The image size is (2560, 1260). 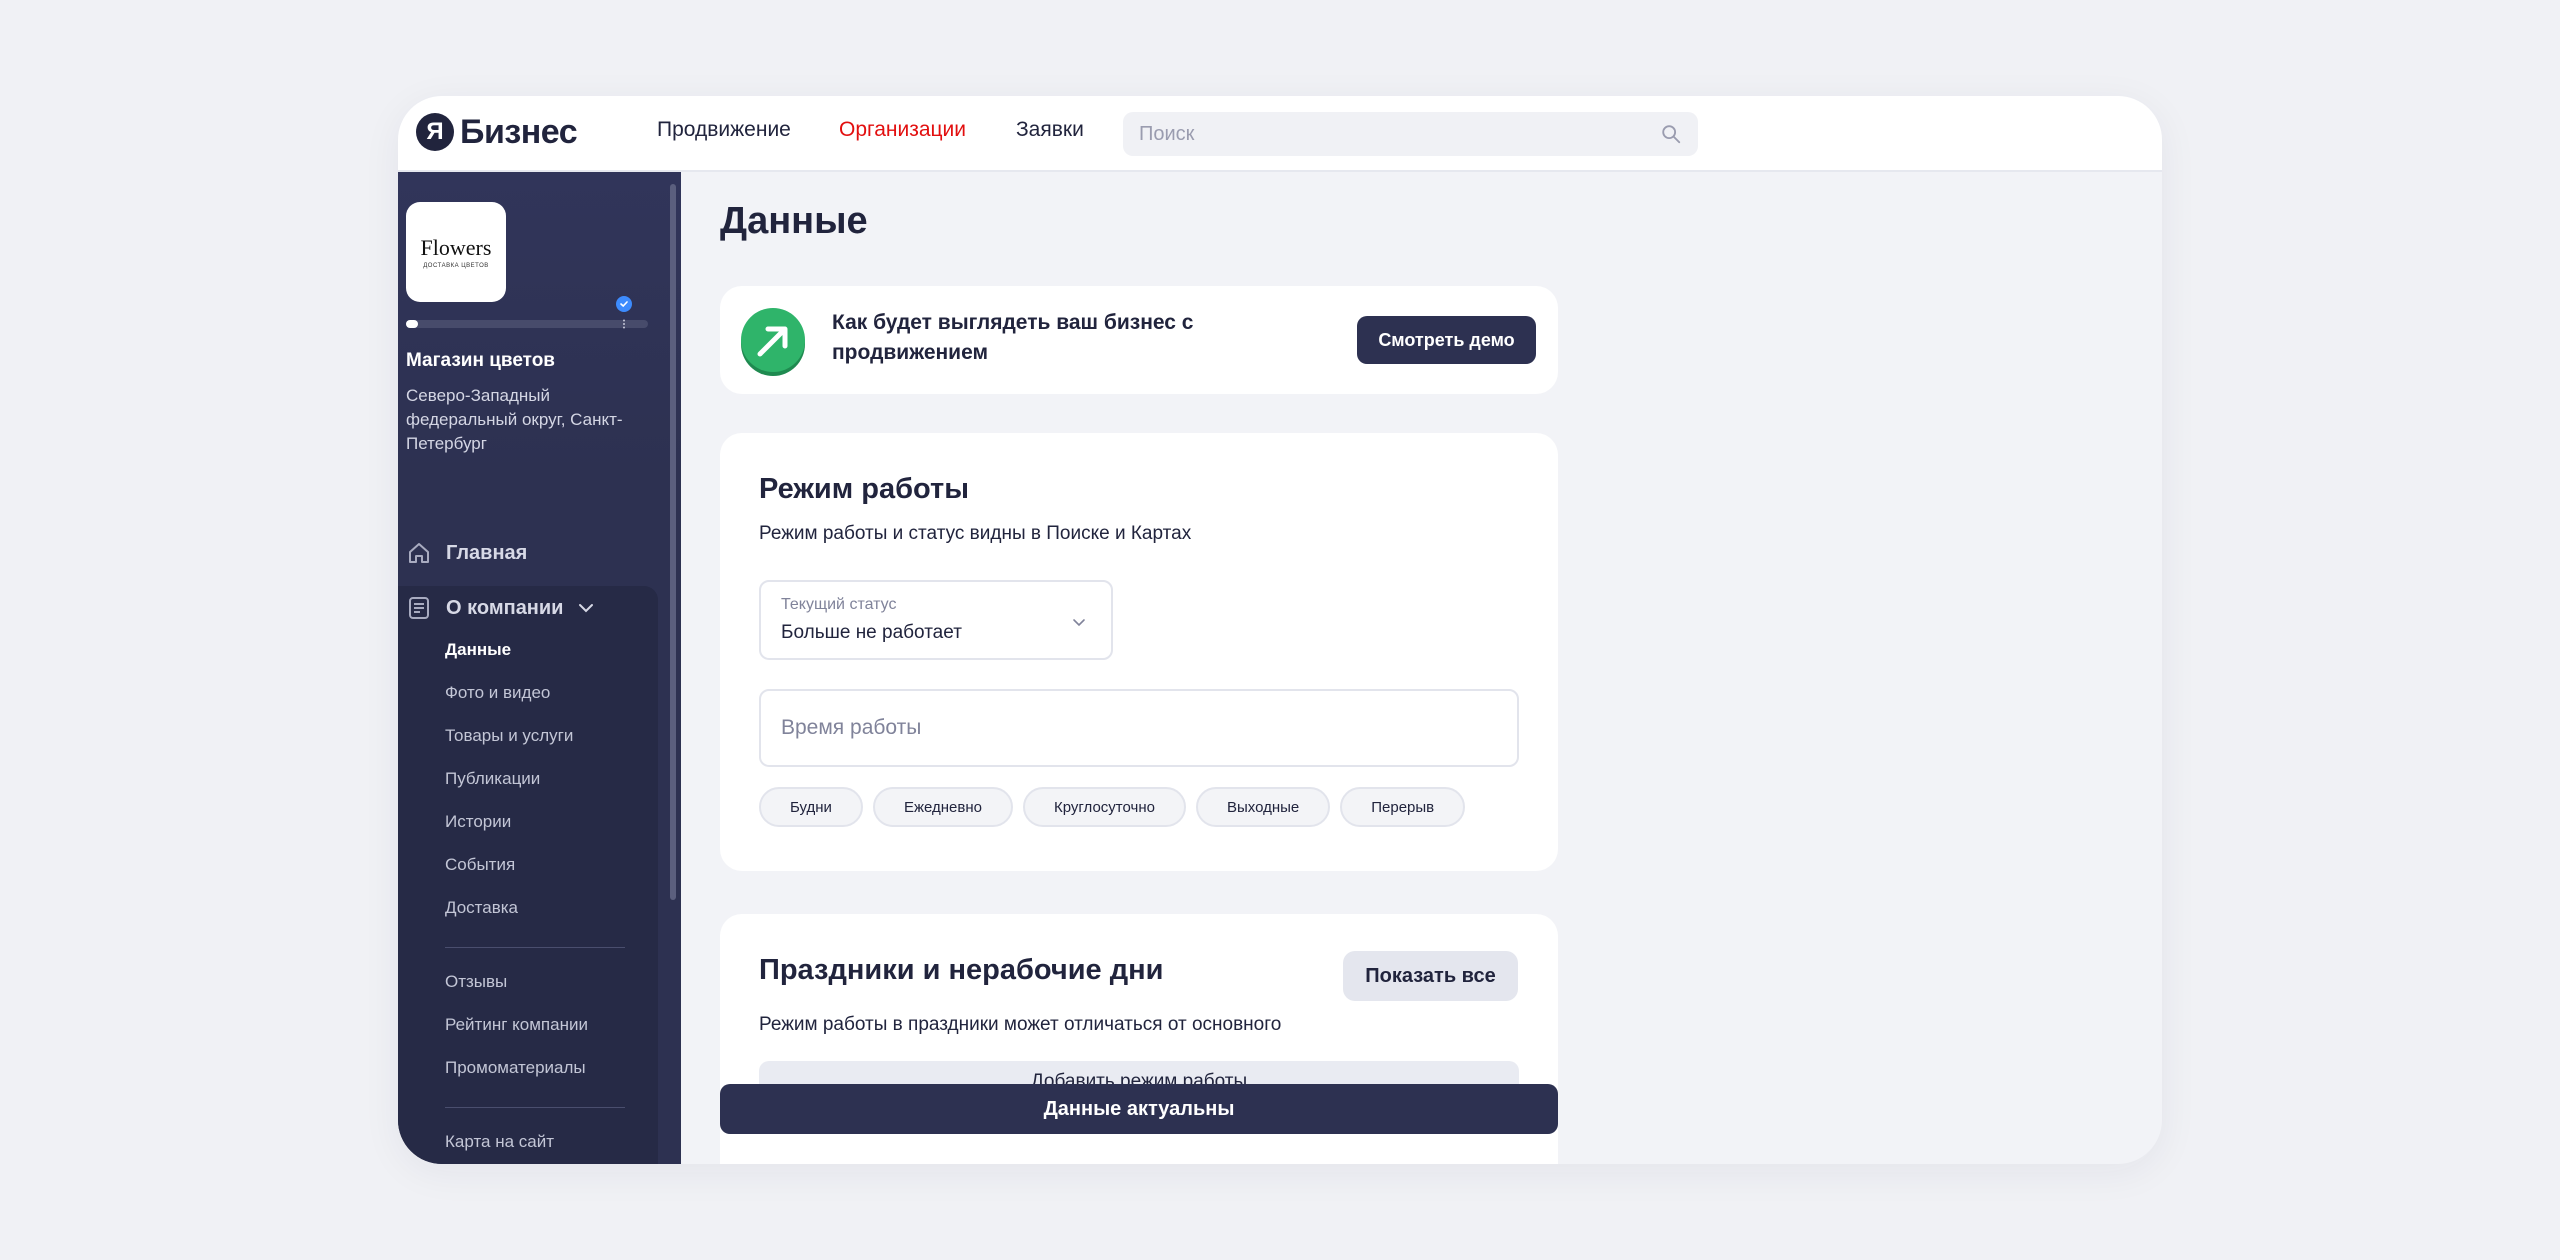 I want to click on search-icon, so click(x=1671, y=134).